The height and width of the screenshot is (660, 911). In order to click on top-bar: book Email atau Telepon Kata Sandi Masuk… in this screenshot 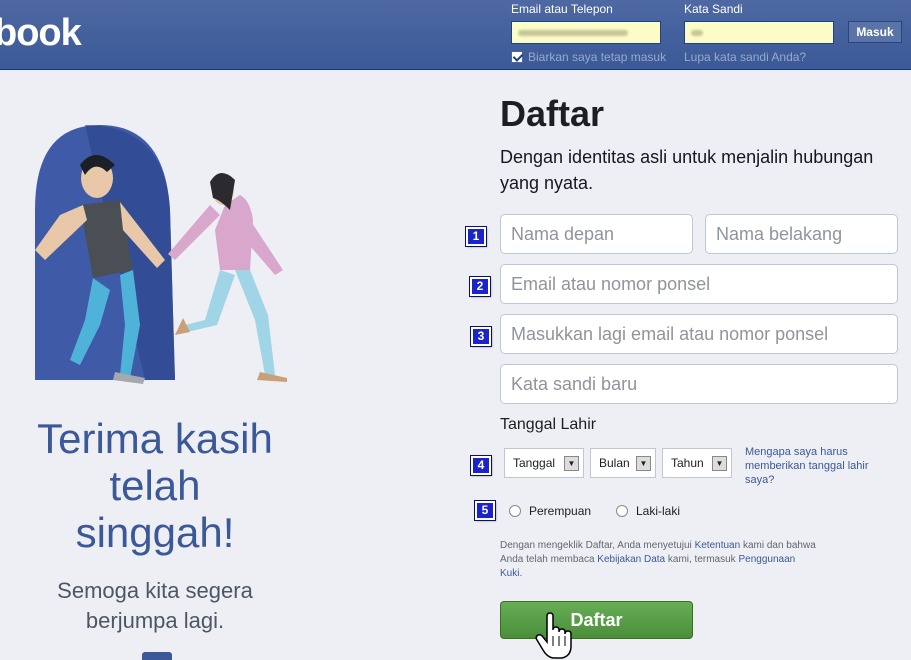, I will do `click(455, 35)`.